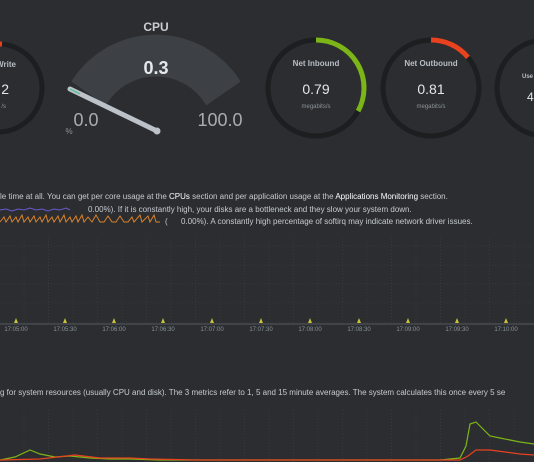  I want to click on cpu-chart-tick-label: 17:08:30, so click(359, 330).